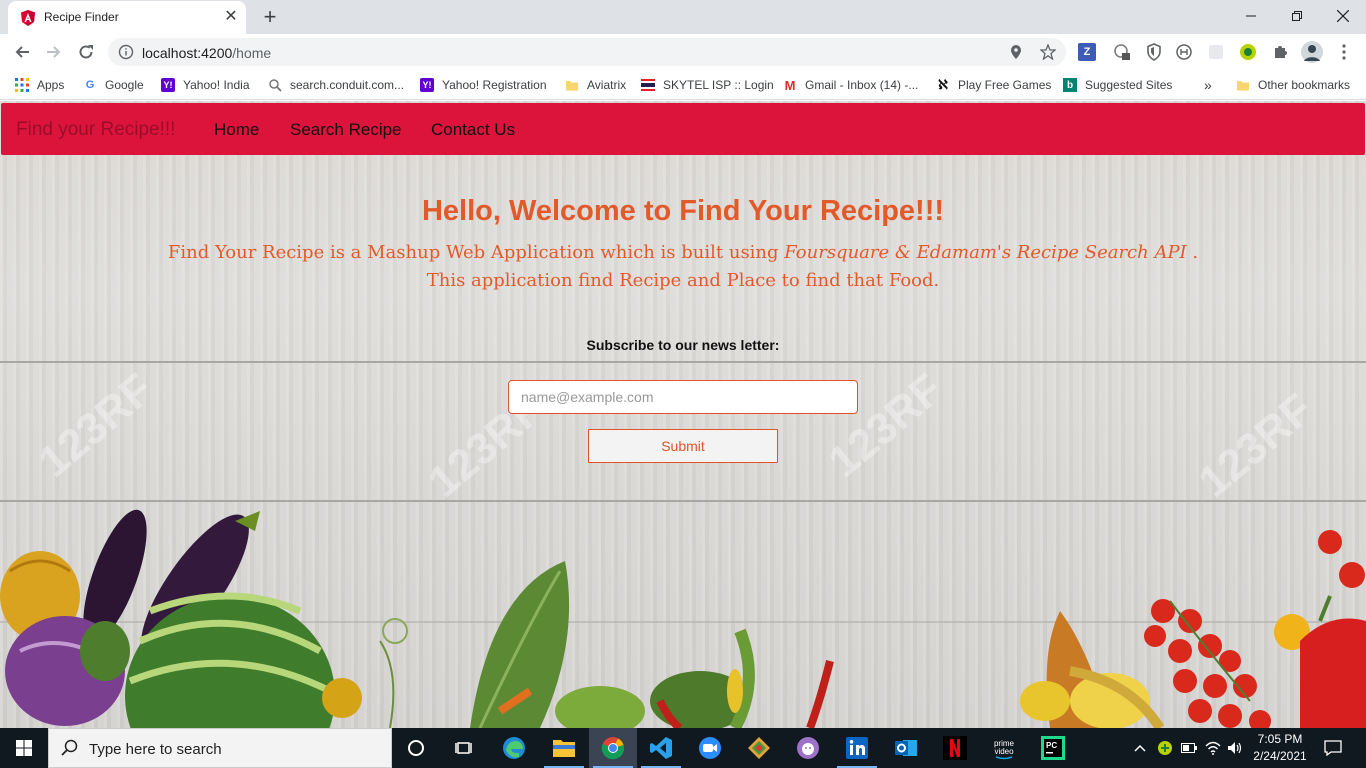  What do you see at coordinates (906, 748) in the screenshot?
I see `outlook-icon` at bounding box center [906, 748].